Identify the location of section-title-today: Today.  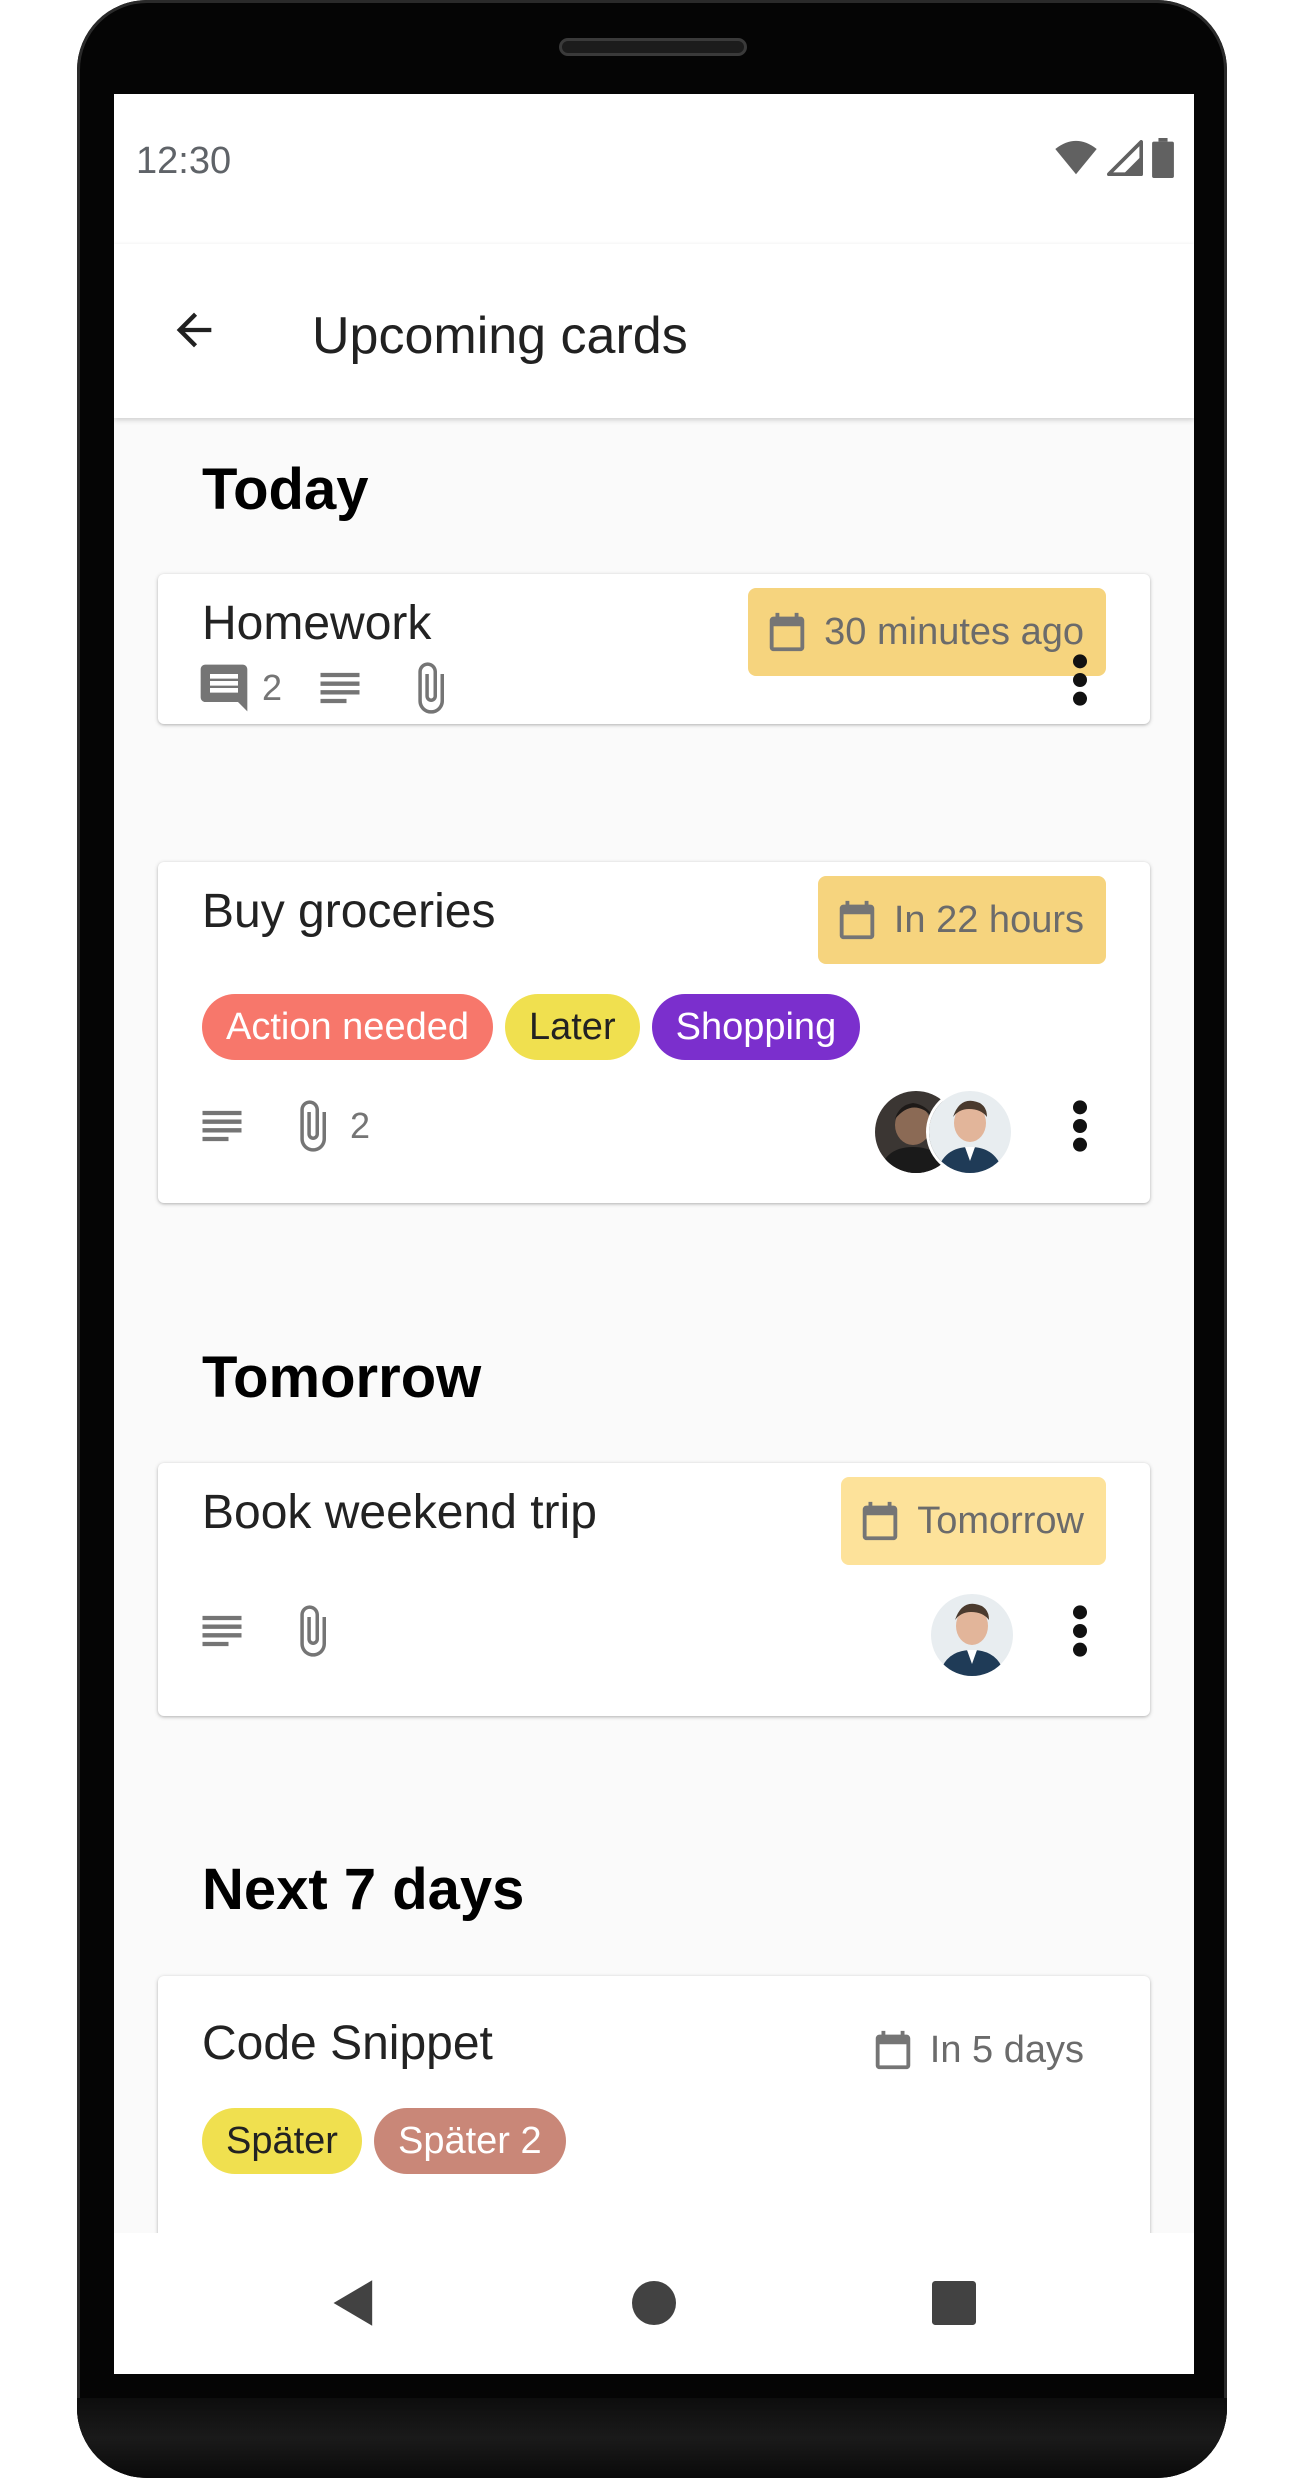
(285, 489).